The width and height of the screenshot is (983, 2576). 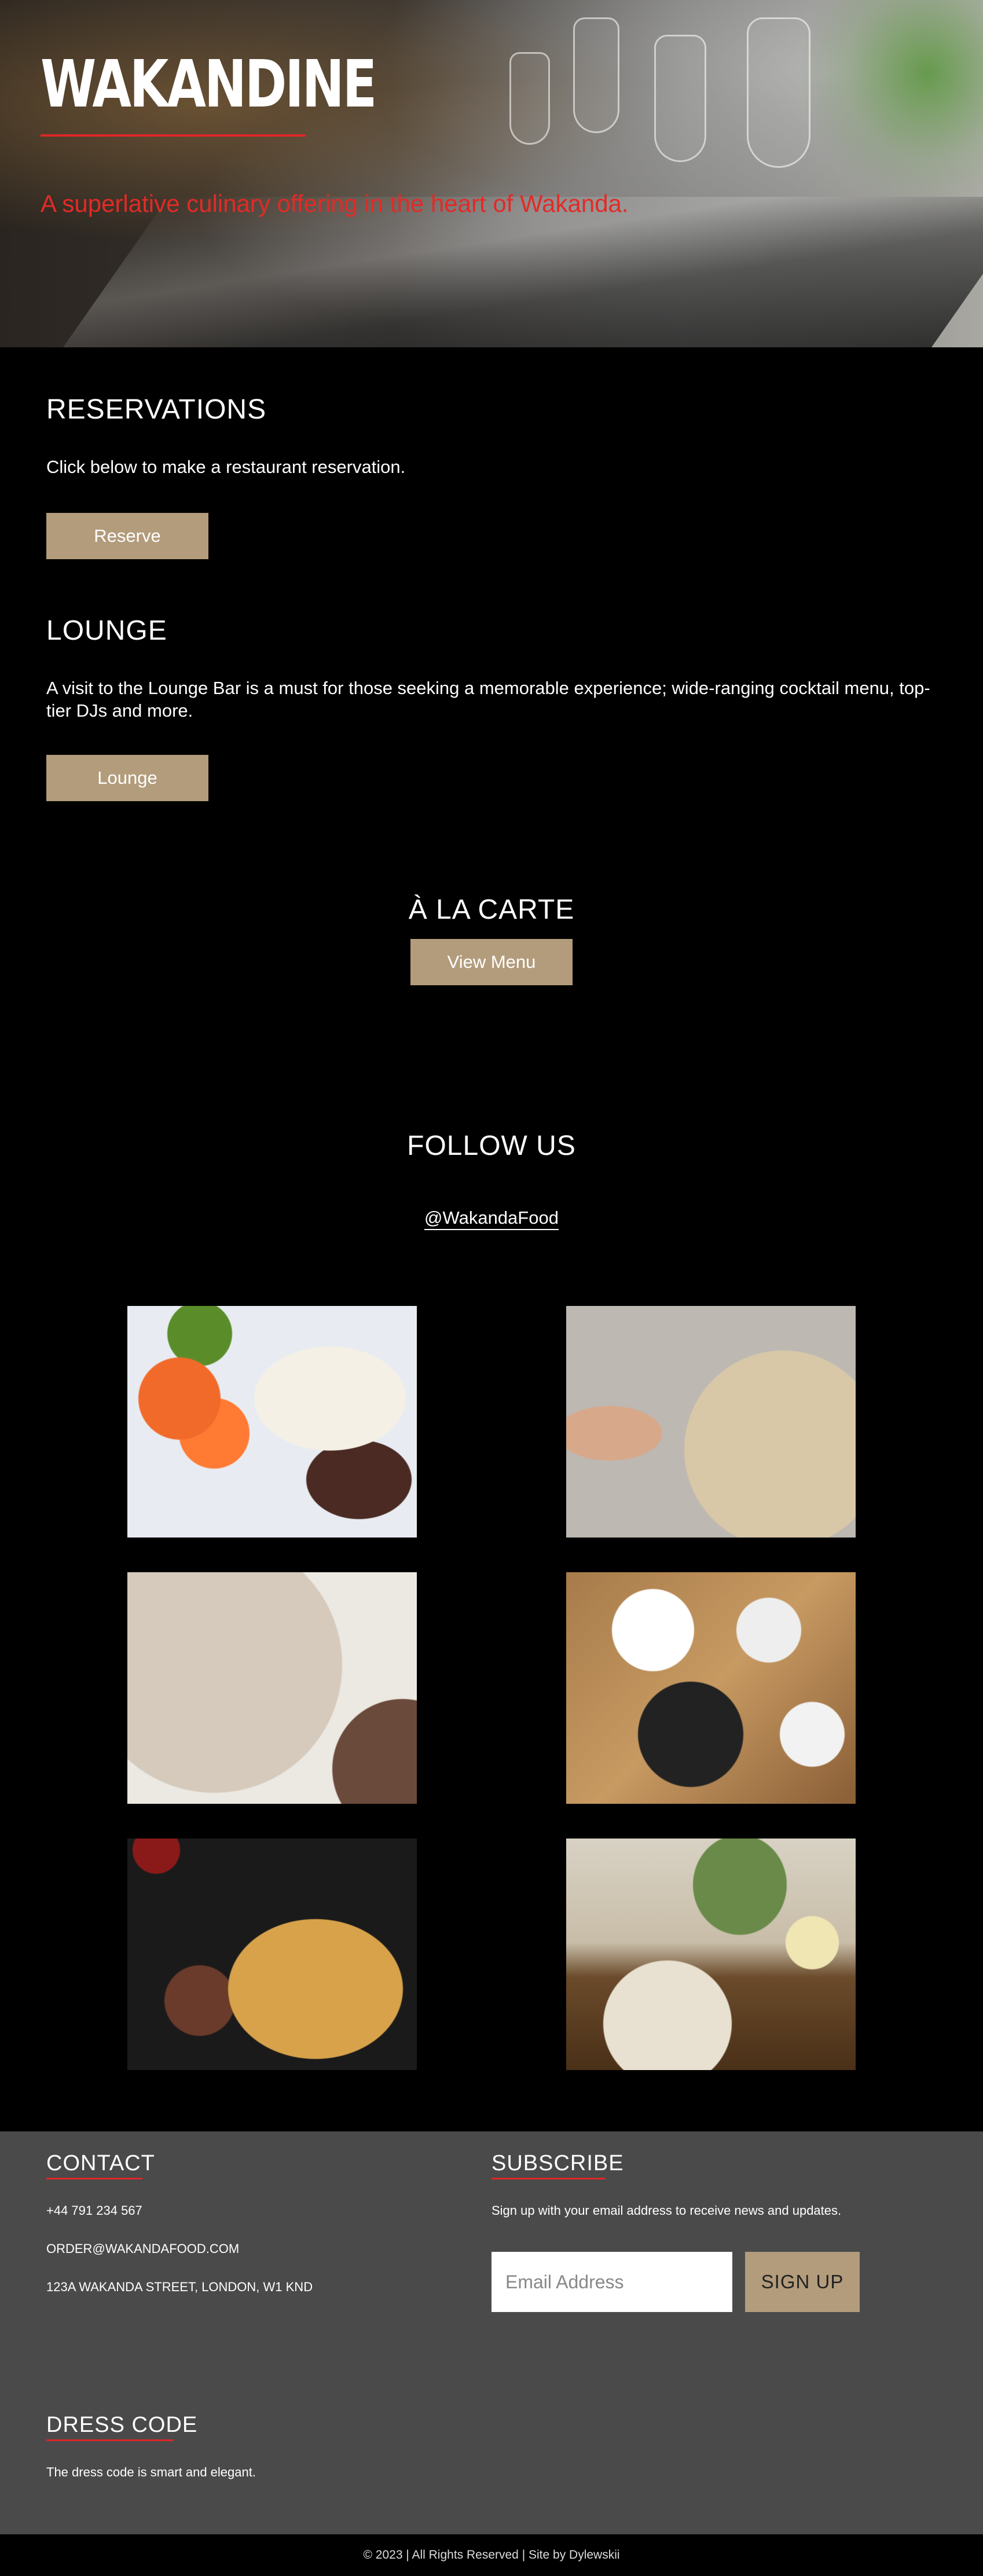 What do you see at coordinates (548, 2178) in the screenshot?
I see `subscribe-underline` at bounding box center [548, 2178].